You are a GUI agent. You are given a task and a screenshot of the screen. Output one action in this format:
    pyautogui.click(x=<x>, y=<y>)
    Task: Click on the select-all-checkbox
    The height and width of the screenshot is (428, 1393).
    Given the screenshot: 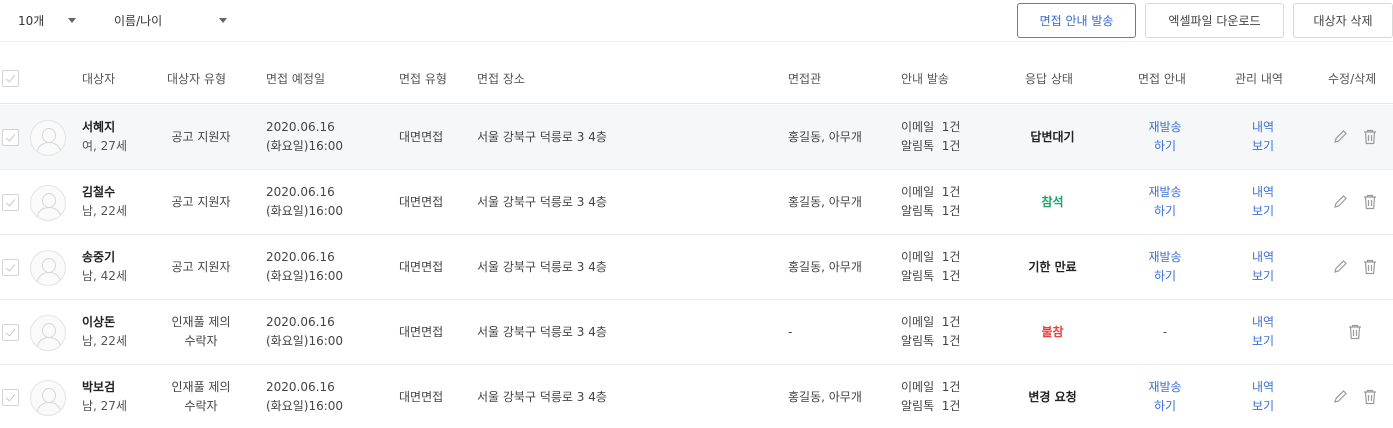 What is the action you would take?
    pyautogui.click(x=10, y=78)
    